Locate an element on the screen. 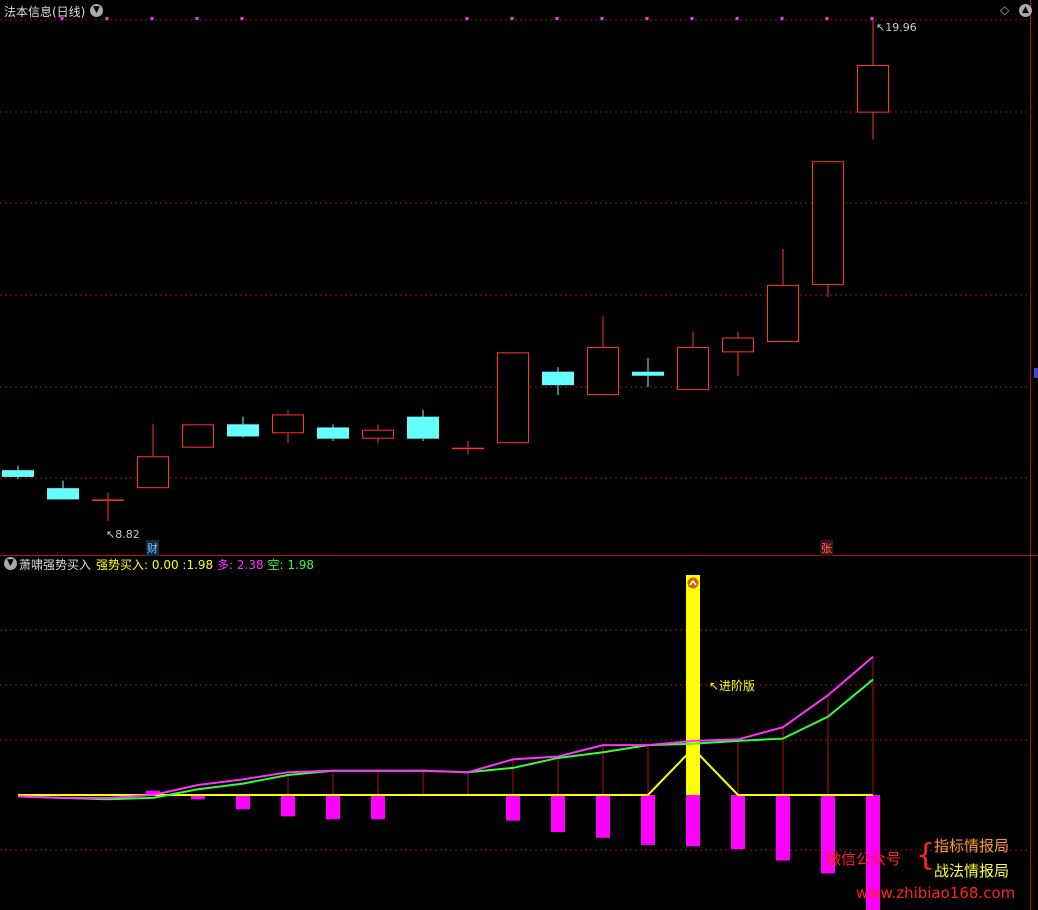  watermark-url: www.zhibiao168.com is located at coordinates (936, 893).